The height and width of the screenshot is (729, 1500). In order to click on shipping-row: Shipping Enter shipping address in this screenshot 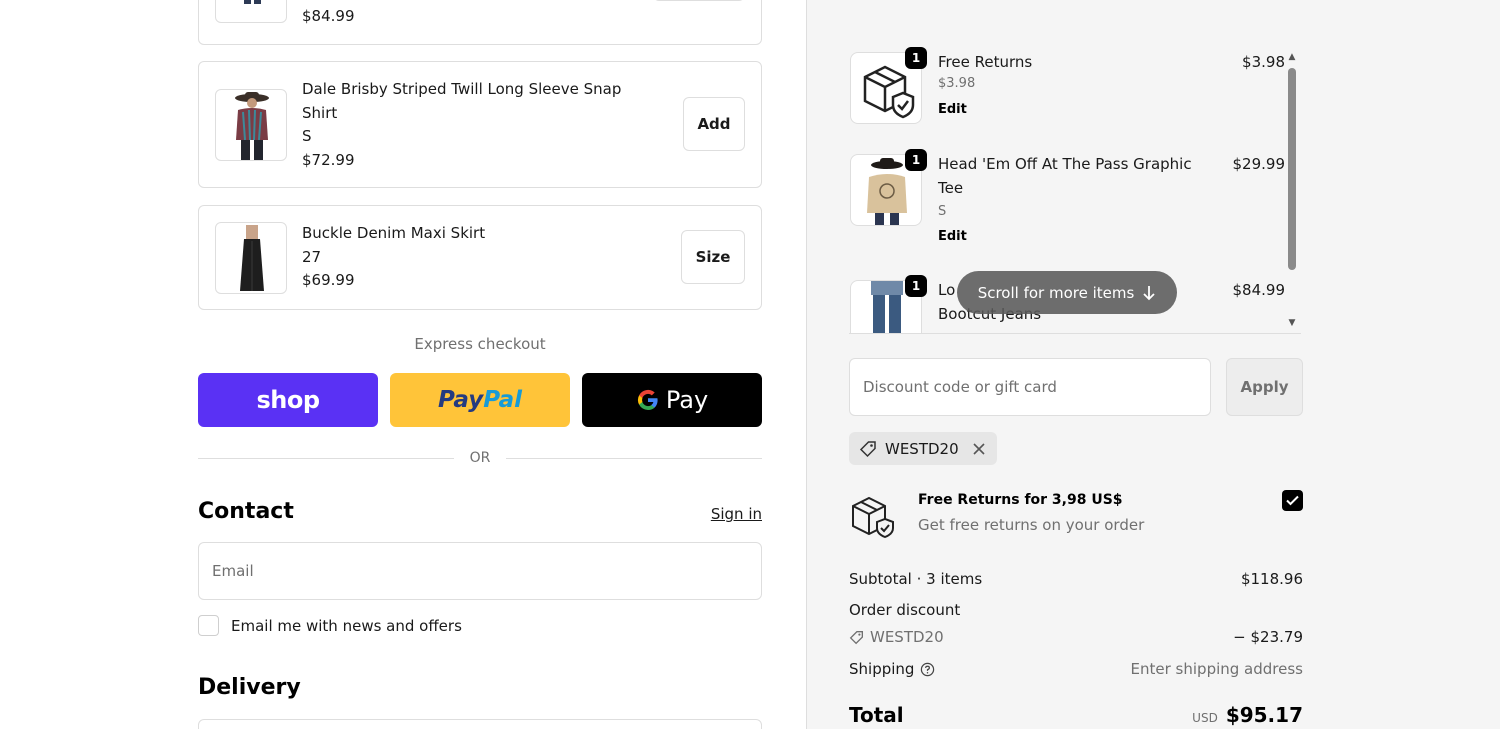, I will do `click(1076, 669)`.